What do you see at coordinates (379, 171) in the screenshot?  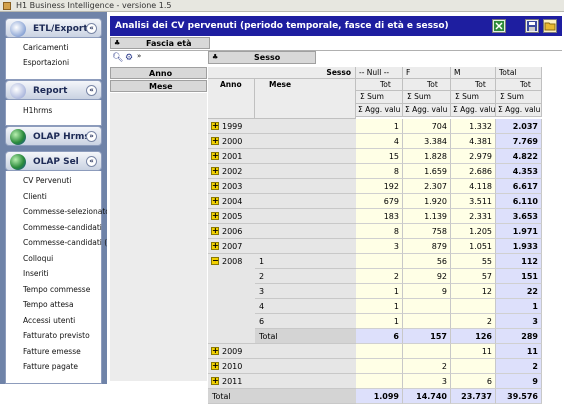 I see `data-cell: 8` at bounding box center [379, 171].